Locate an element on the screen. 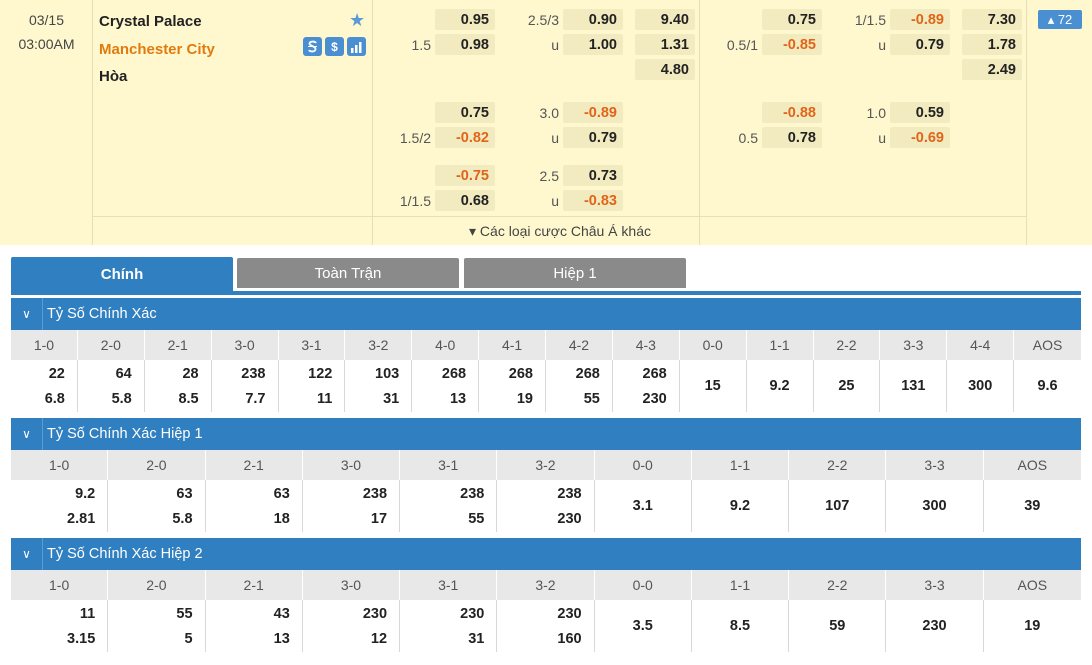 The image size is (1092, 665). score-odds-cell: 19 is located at coordinates (1032, 626).